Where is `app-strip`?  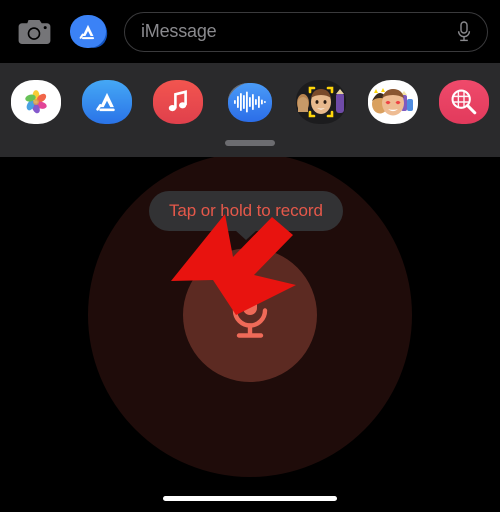 app-strip is located at coordinates (250, 102).